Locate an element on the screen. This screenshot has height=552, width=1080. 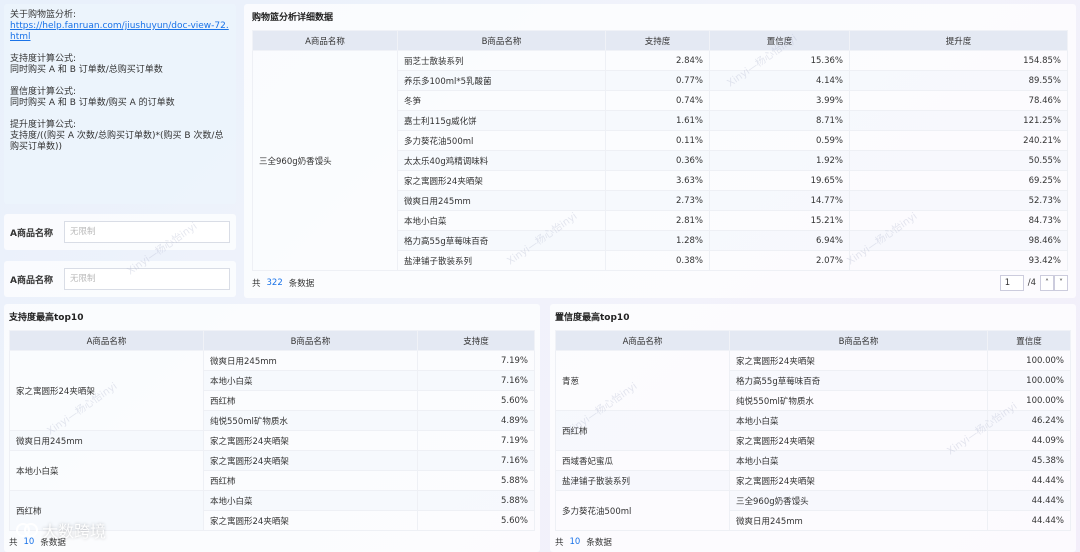
b-item-cell: 嘉士利115g威化饼 is located at coordinates (501, 120).